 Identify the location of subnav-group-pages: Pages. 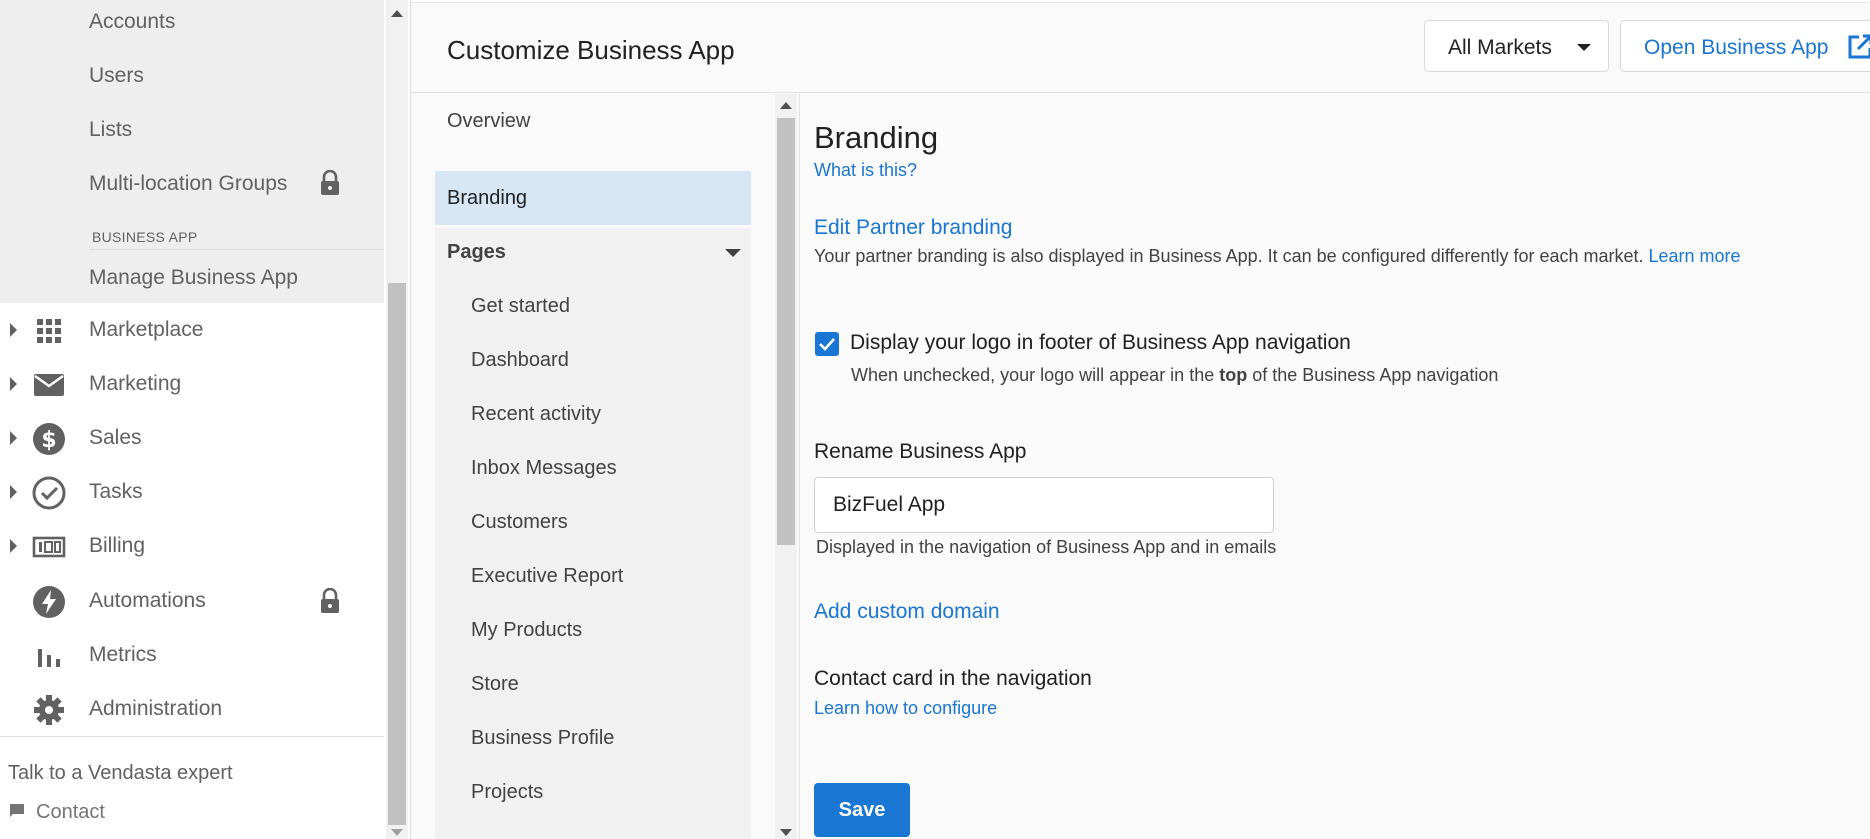
(593, 252).